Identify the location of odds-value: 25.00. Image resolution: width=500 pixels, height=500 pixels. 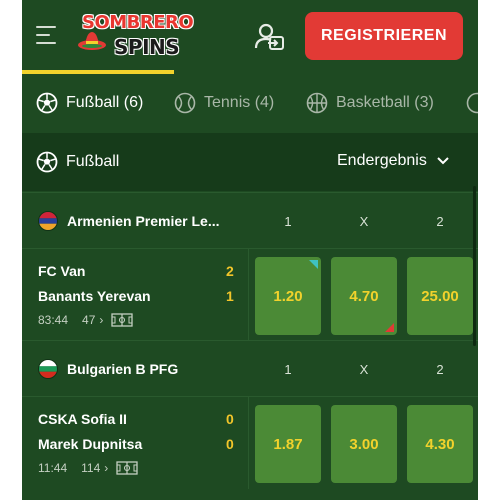
(440, 296).